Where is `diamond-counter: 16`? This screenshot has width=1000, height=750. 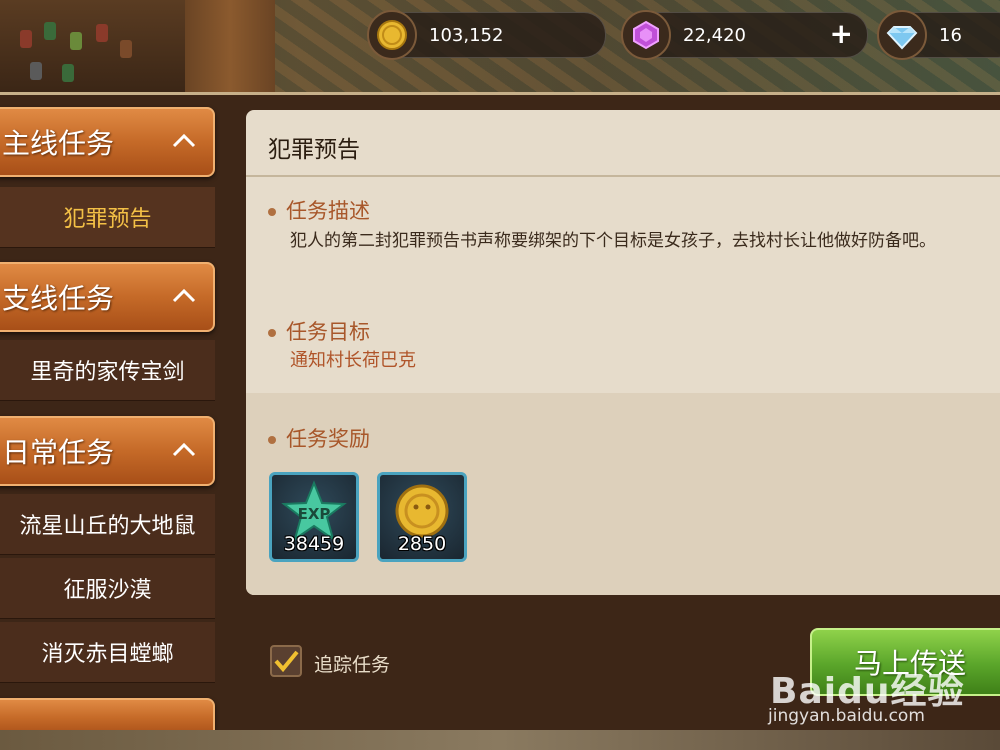 diamond-counter: 16 is located at coordinates (938, 35).